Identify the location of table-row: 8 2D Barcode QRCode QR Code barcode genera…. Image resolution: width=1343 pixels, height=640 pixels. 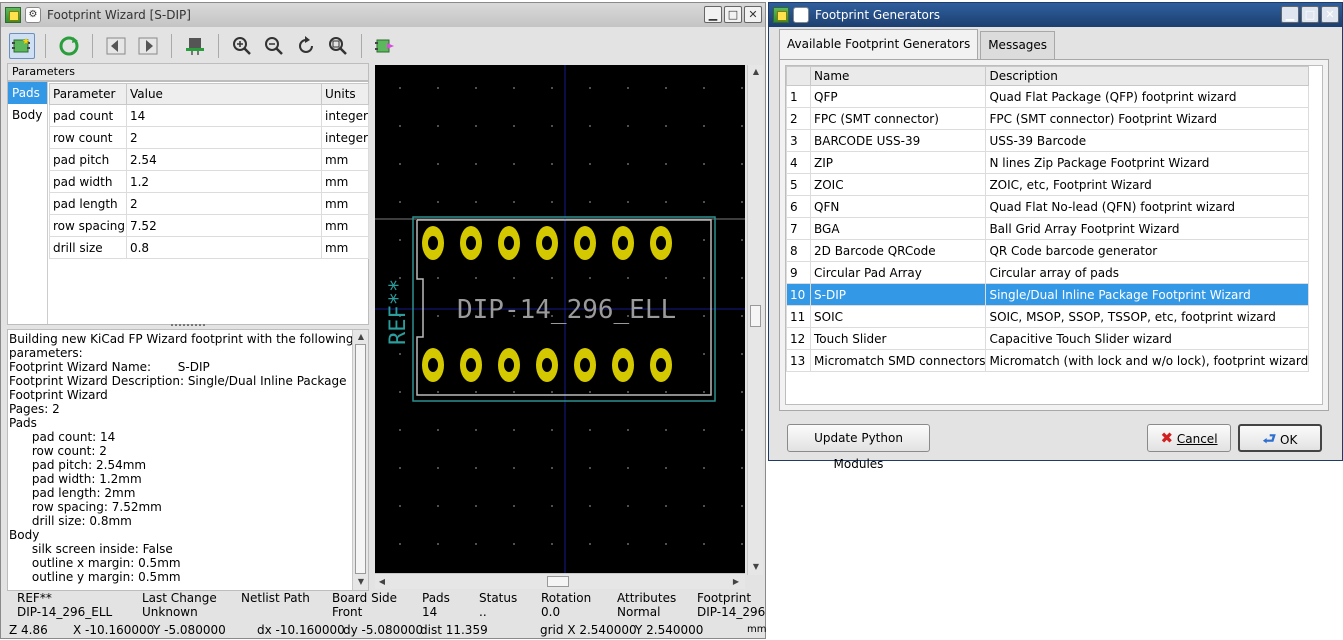
(1048, 250).